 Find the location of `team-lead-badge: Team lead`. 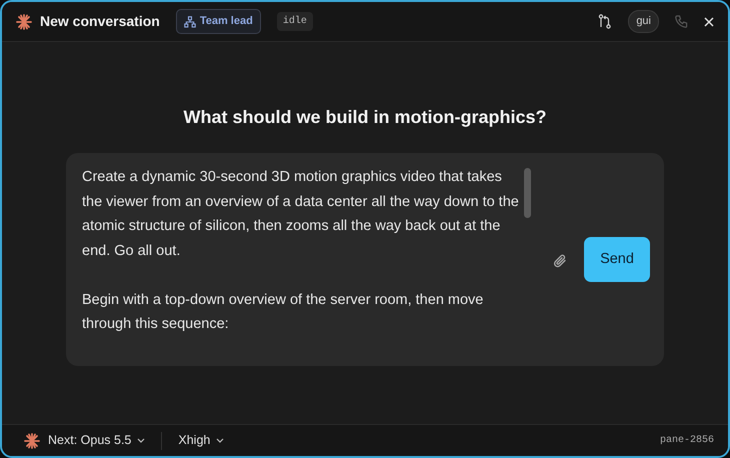

team-lead-badge: Team lead is located at coordinates (218, 21).